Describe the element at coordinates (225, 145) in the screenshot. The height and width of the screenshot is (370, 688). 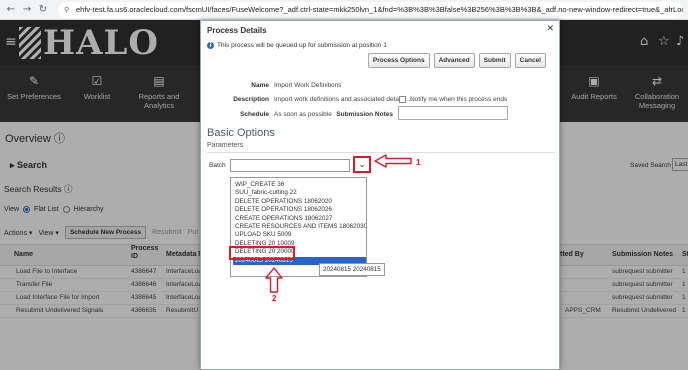
I see `parameters-heading: Parameters` at that location.